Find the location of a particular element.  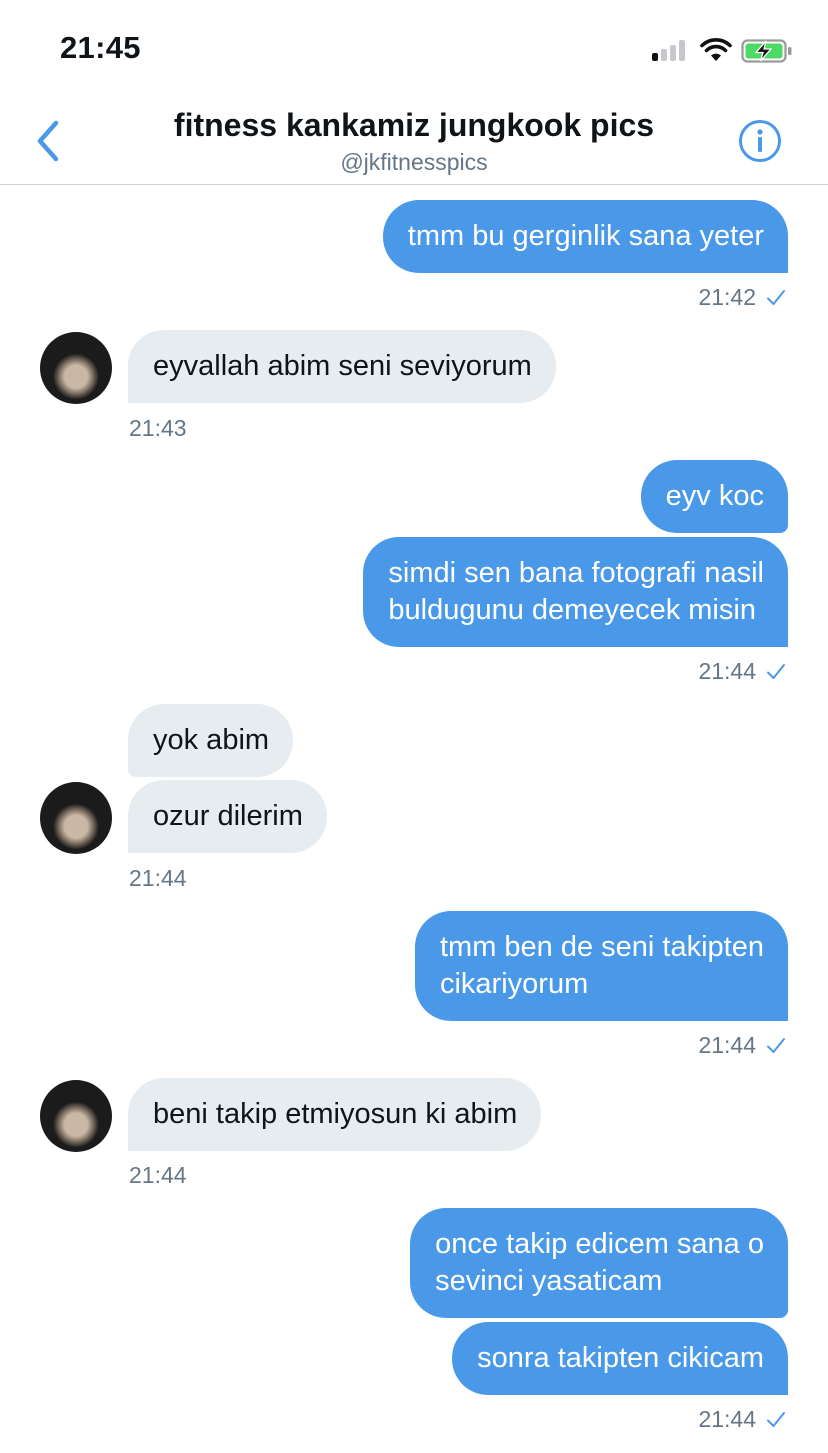

message-bubble-incoming: ozur dilerim is located at coordinates (227, 816).